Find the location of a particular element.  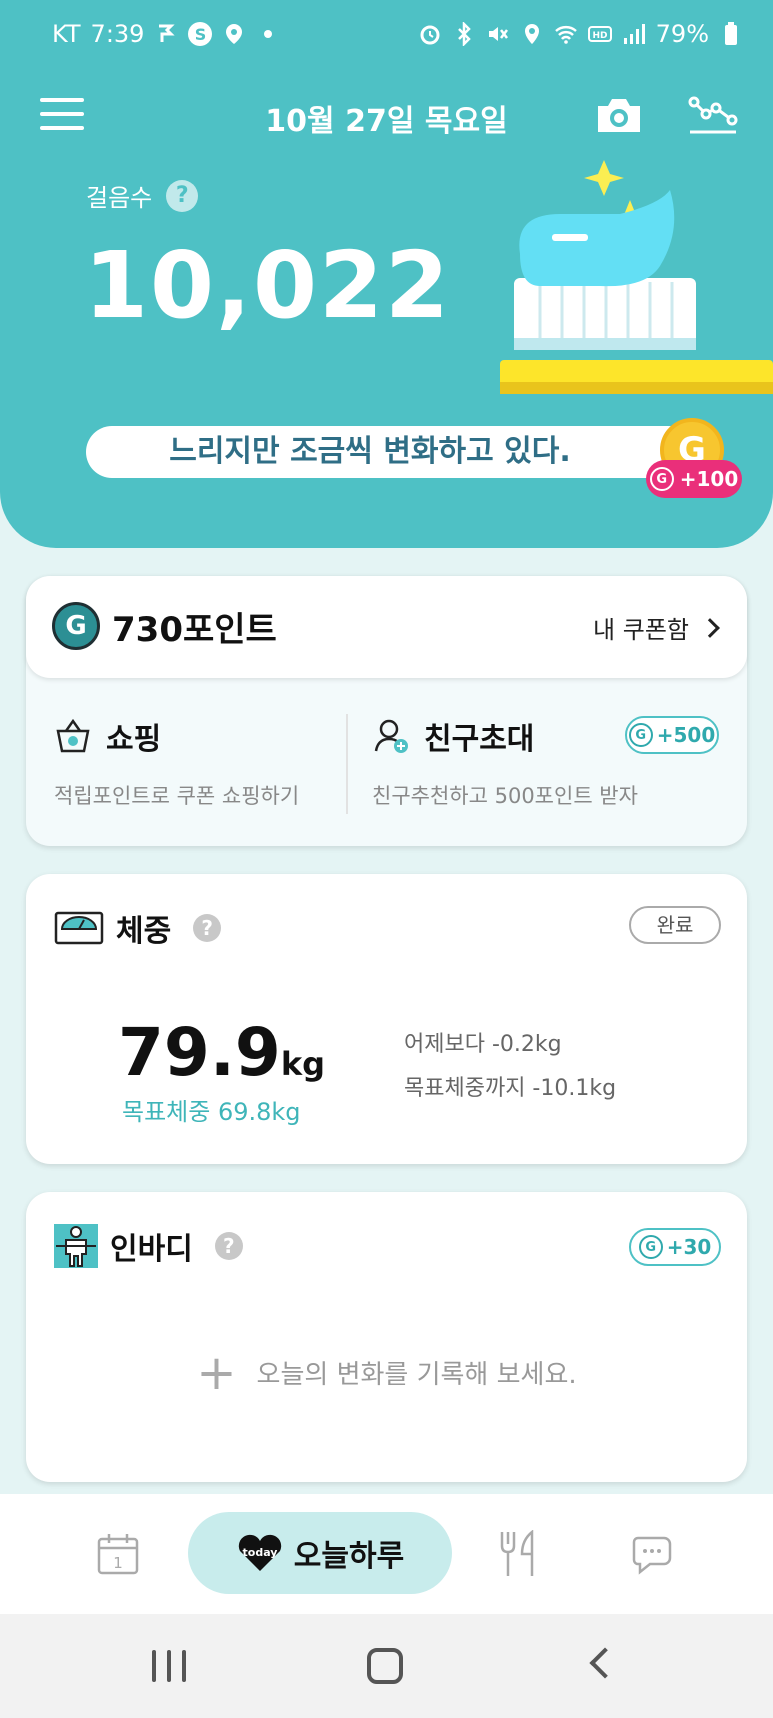

invite-title: 친구초대 is located at coordinates (479, 739).